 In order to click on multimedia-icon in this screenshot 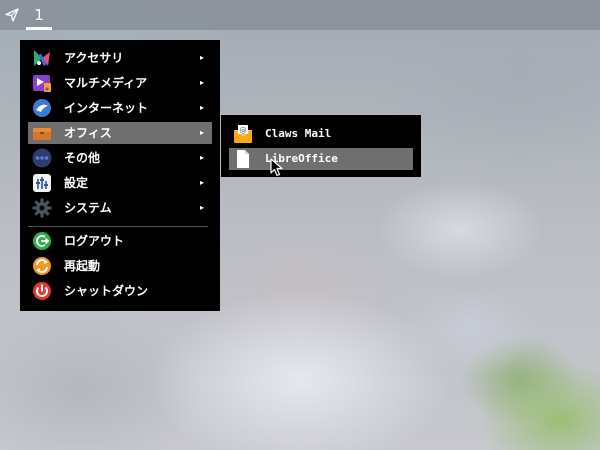, I will do `click(42, 83)`.